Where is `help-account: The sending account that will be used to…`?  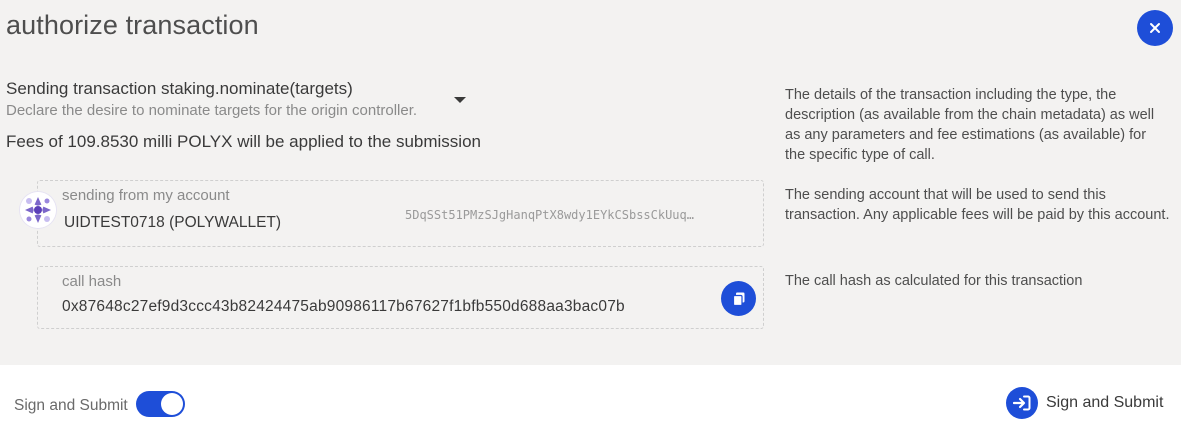 help-account: The sending account that will be used to… is located at coordinates (977, 205).